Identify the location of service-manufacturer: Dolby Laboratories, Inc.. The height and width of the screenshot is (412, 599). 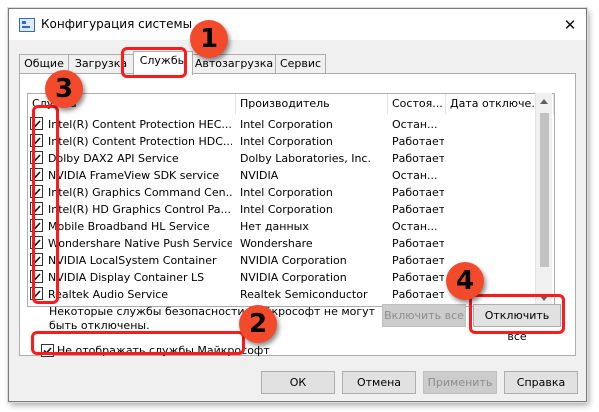
(305, 158).